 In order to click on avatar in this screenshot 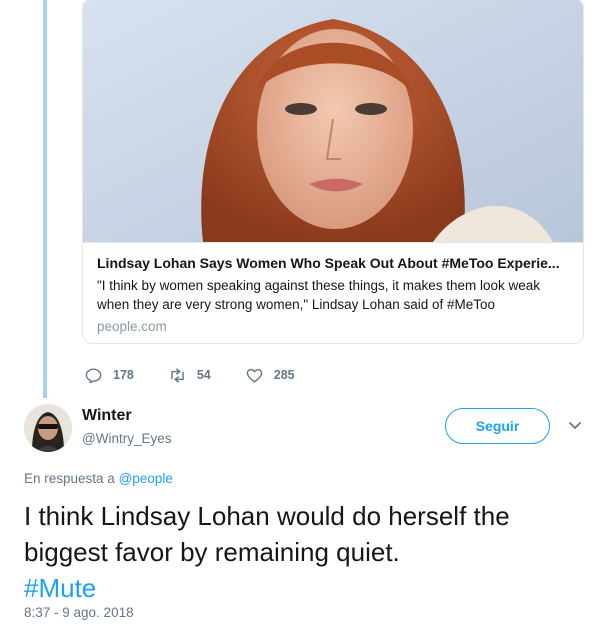, I will do `click(48, 428)`.